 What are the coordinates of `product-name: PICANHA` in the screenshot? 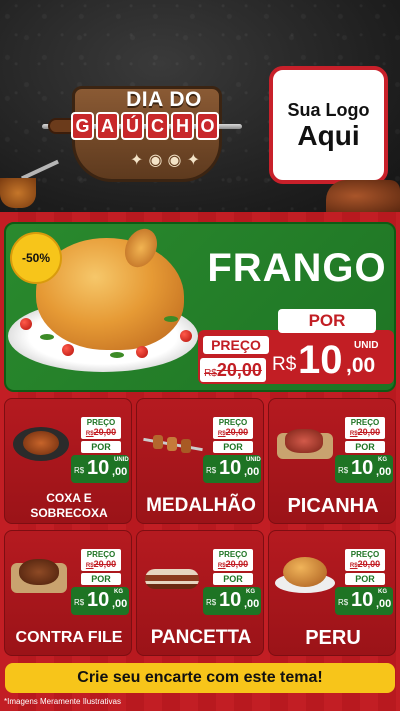 It's located at (333, 506).